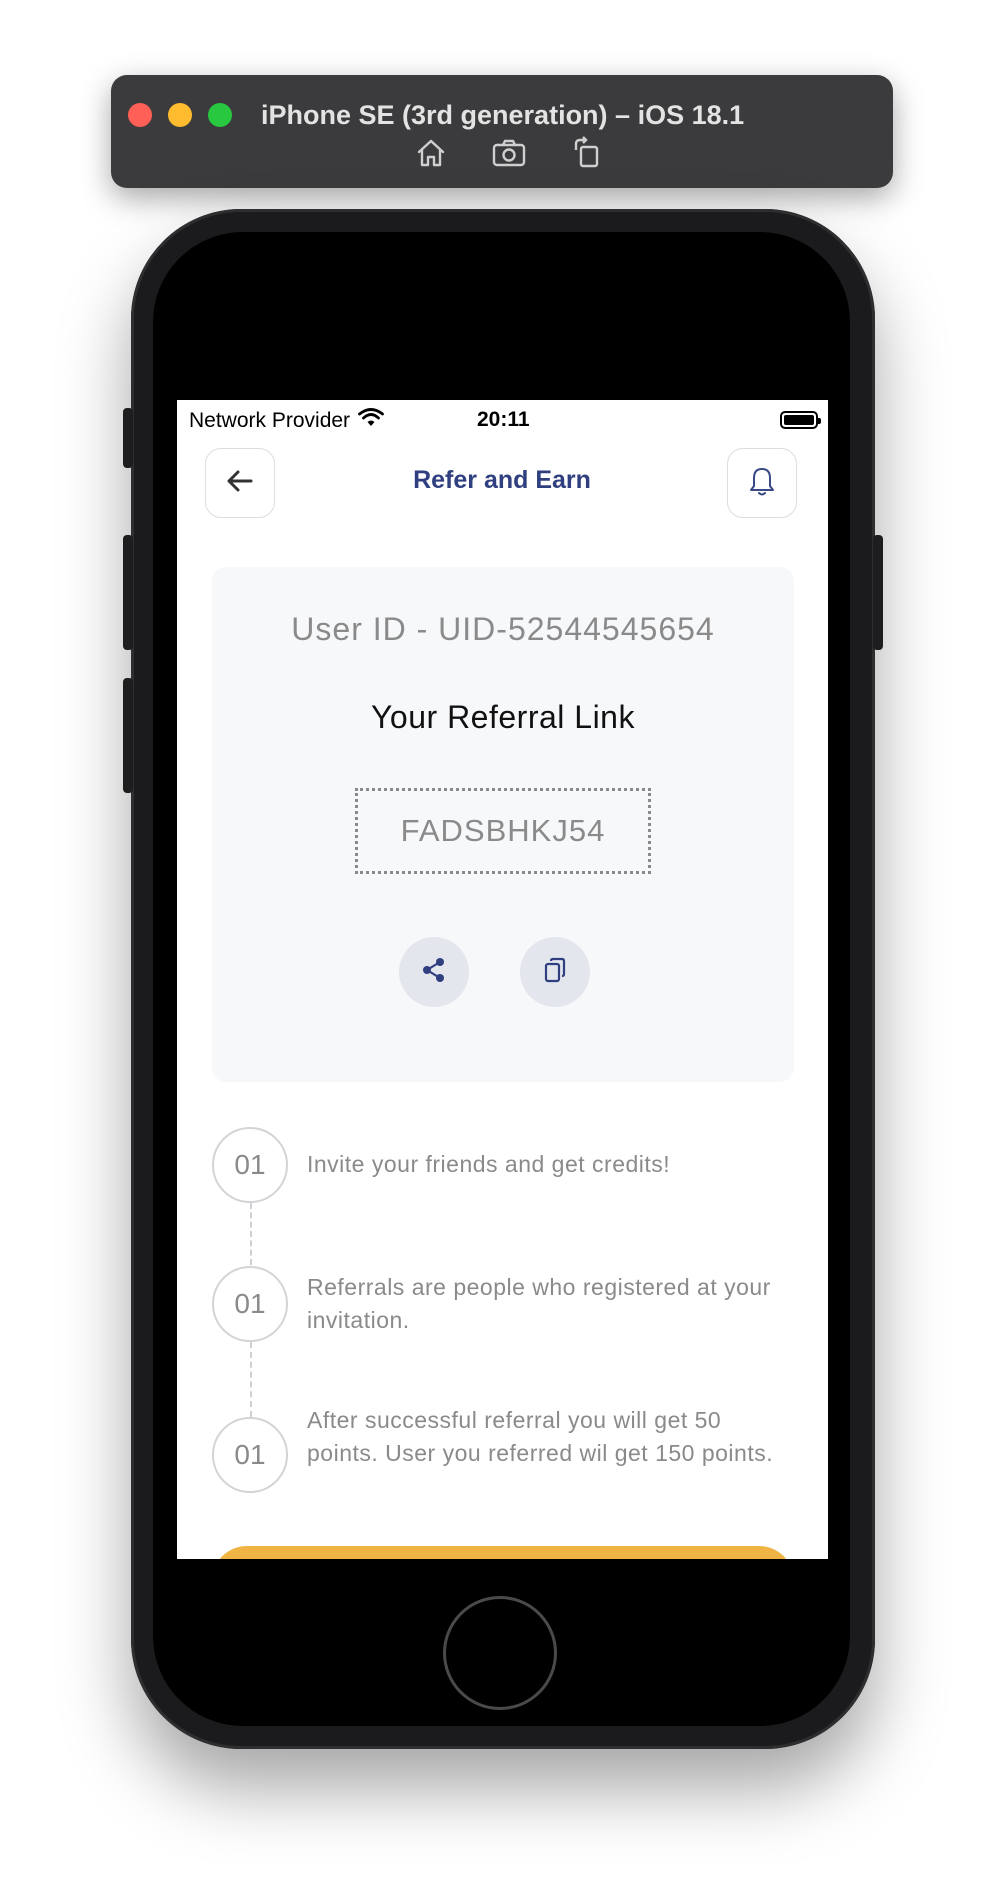 The width and height of the screenshot is (1004, 1900). I want to click on share-icon, so click(434, 972).